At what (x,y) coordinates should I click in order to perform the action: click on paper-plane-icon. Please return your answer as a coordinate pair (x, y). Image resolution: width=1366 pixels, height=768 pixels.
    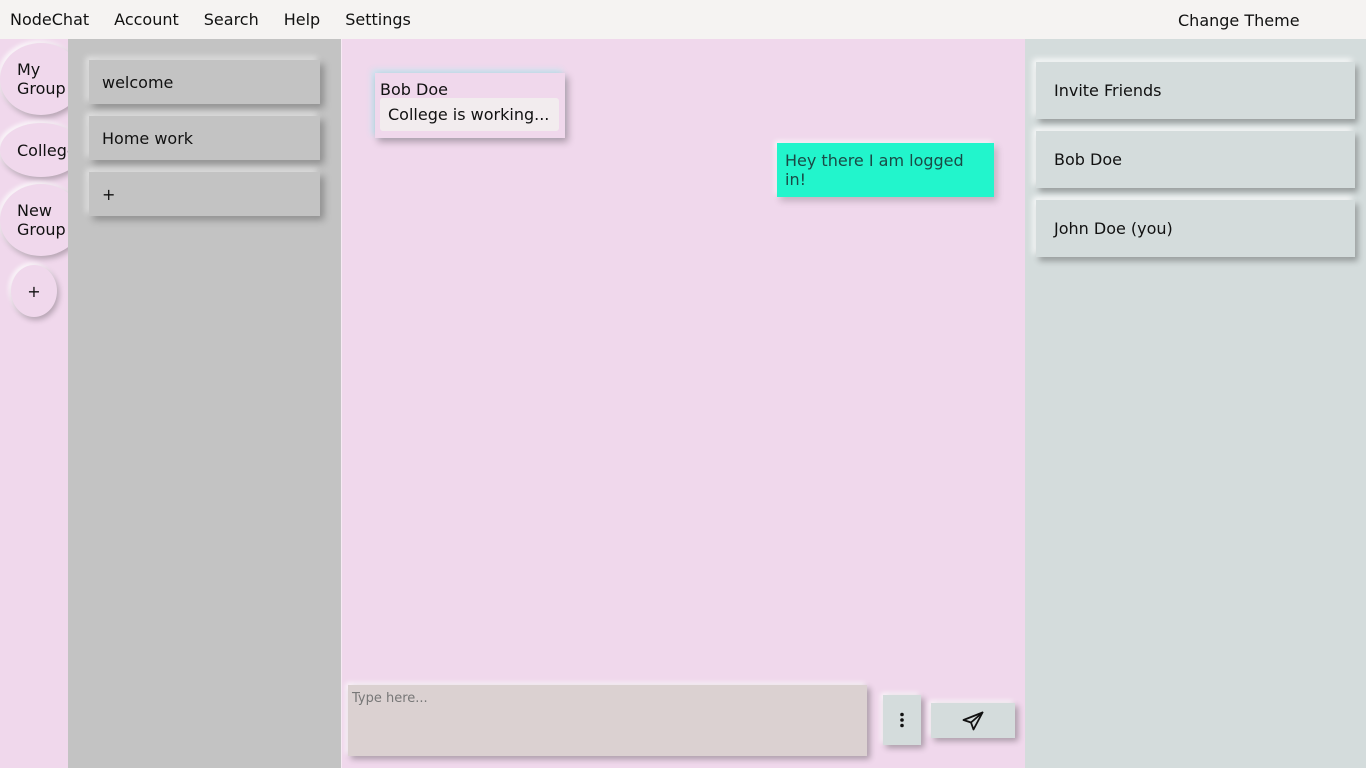
    Looking at the image, I should click on (973, 720).